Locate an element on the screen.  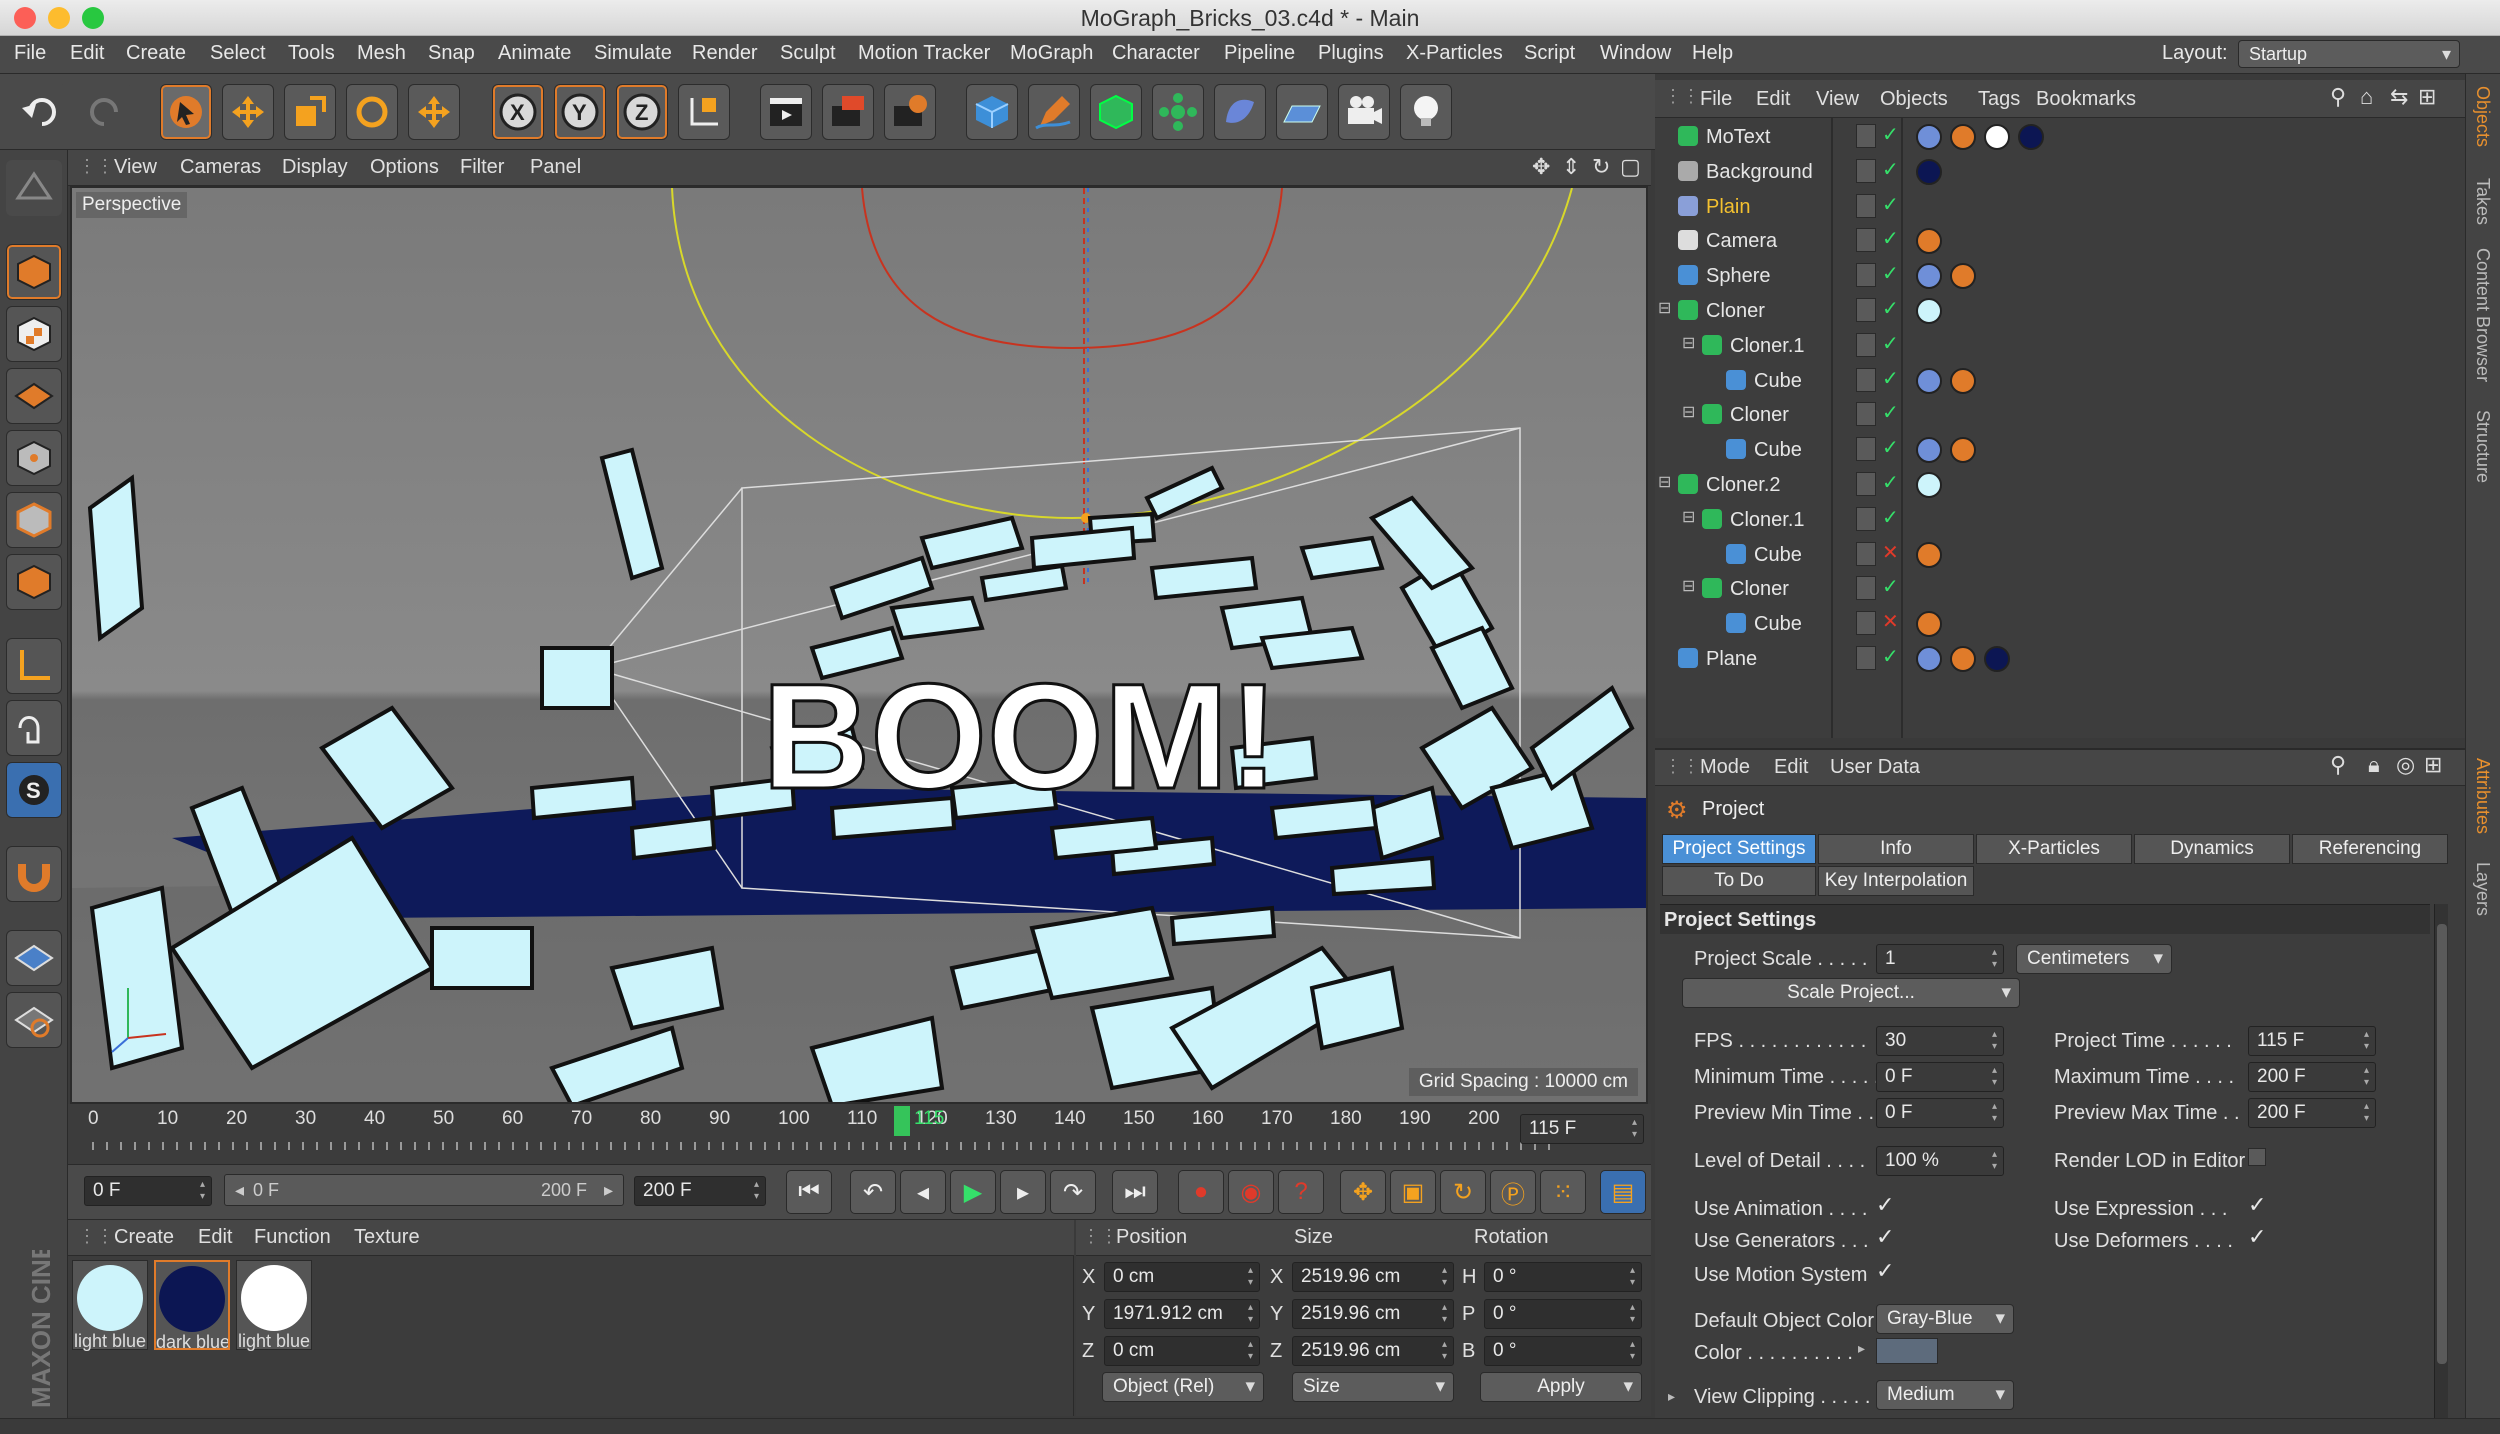
preview-min-time-field: 0 F is located at coordinates (1940, 1113).